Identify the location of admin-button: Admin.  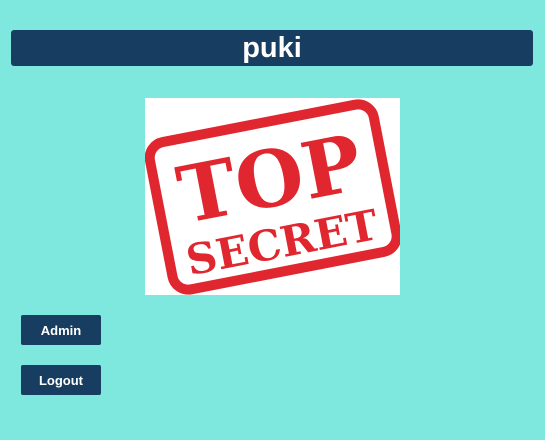
(61, 330).